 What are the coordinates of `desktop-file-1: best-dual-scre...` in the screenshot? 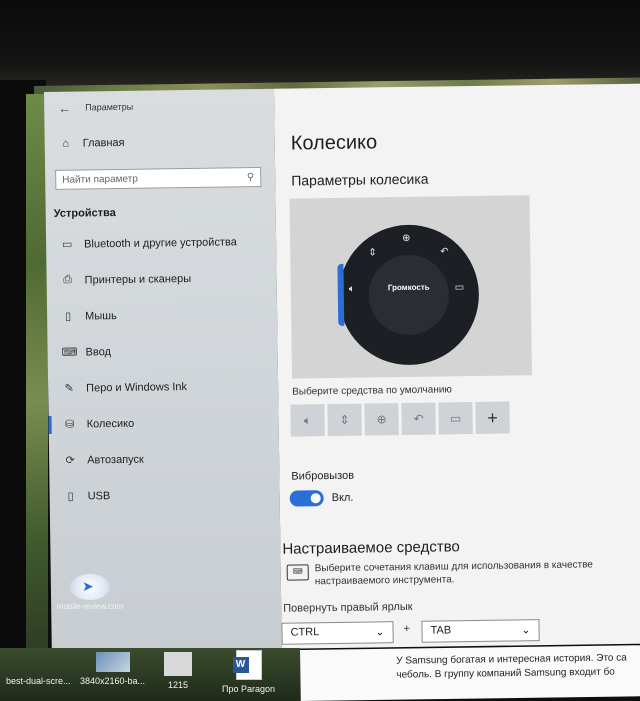 It's located at (38, 681).